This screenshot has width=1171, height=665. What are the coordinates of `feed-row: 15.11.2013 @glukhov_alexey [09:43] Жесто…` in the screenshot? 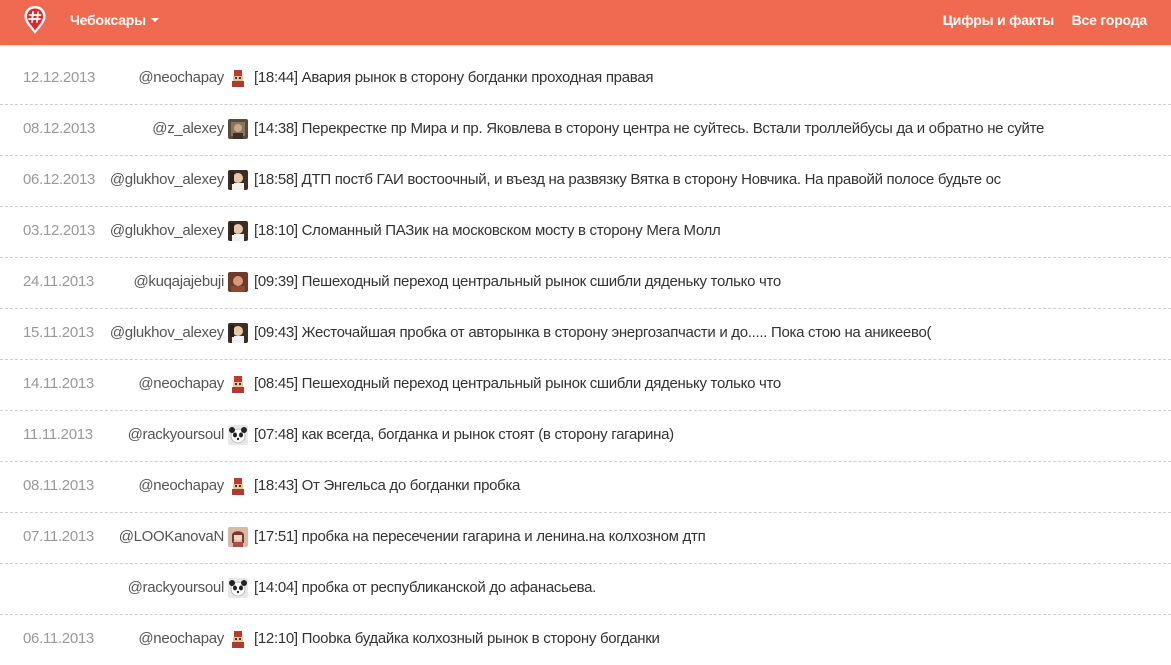 It's located at (585, 334).